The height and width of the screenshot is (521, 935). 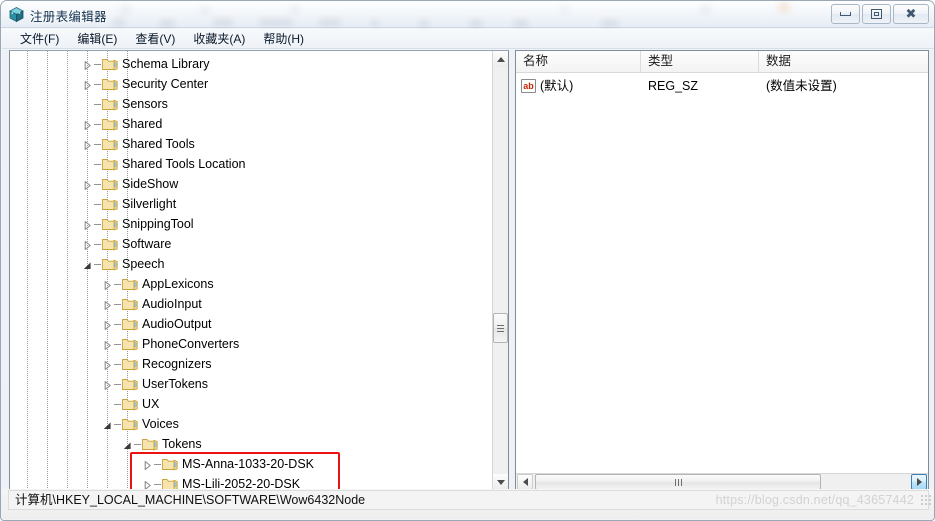 I want to click on tree-item-voices: Voices, so click(x=252, y=424).